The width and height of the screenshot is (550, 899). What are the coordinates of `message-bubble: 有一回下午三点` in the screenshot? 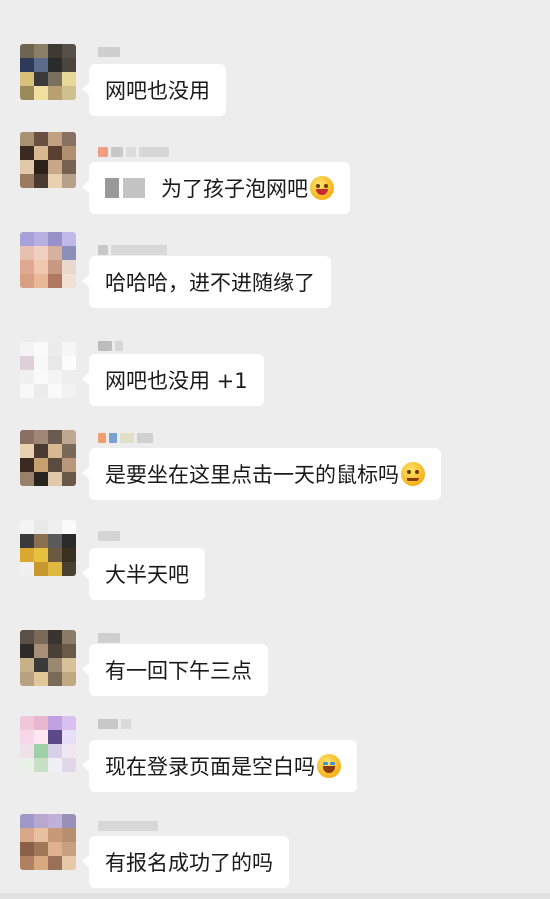 It's located at (175, 670).